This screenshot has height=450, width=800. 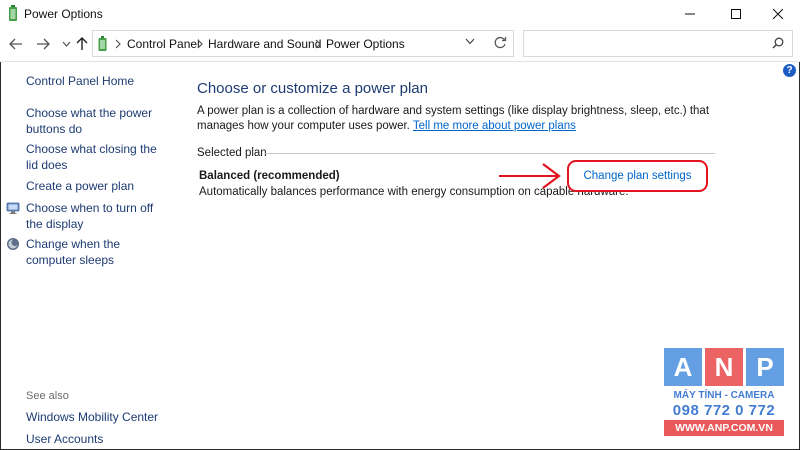 What do you see at coordinates (232, 153) in the screenshot?
I see `selected-plan-label: Selected plan` at bounding box center [232, 153].